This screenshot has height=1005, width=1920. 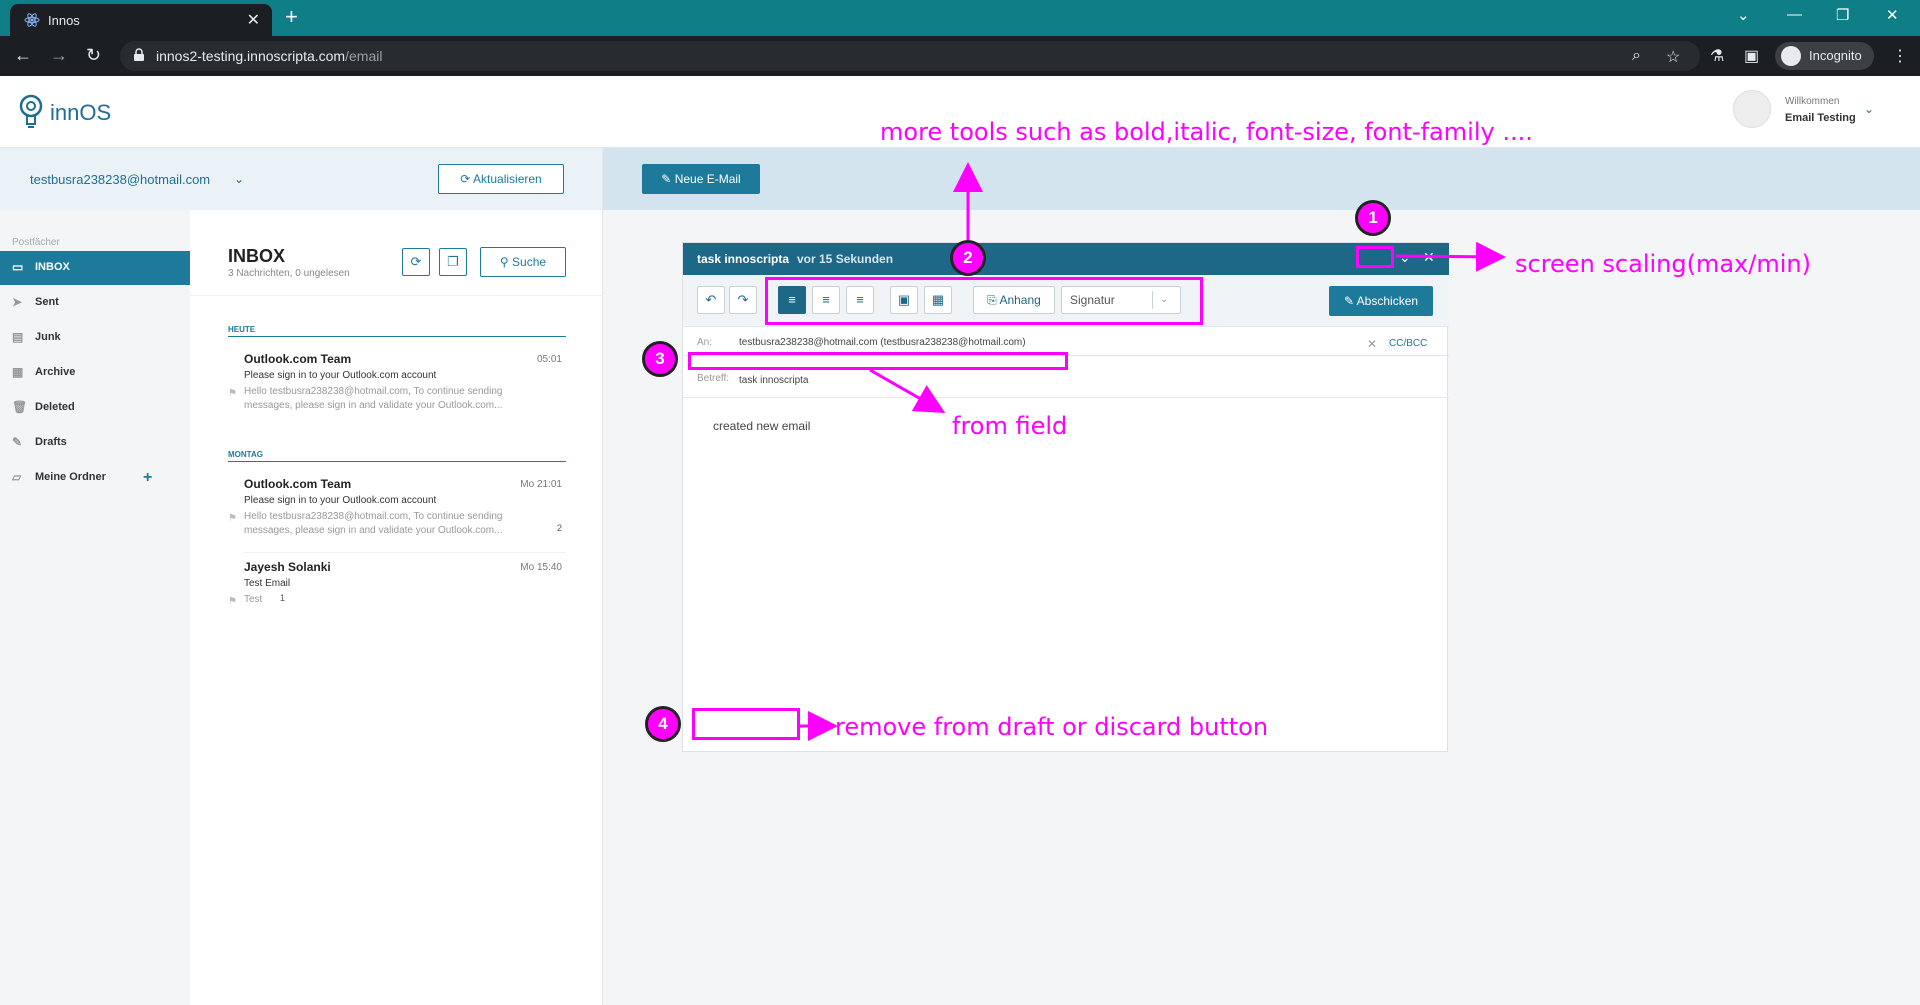 What do you see at coordinates (20, 407) in the screenshot?
I see `trash-icon: 🗑` at bounding box center [20, 407].